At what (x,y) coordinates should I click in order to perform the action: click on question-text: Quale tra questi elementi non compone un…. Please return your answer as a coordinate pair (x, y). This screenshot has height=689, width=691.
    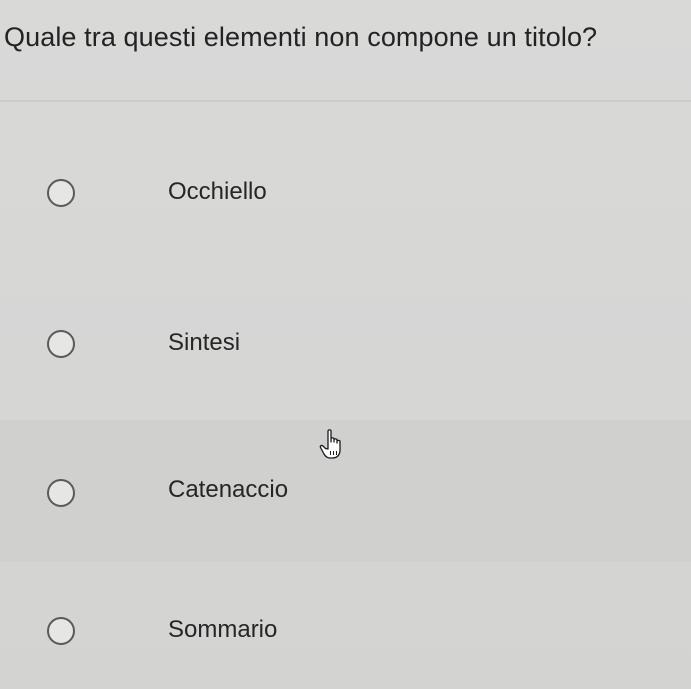
    Looking at the image, I should click on (301, 37).